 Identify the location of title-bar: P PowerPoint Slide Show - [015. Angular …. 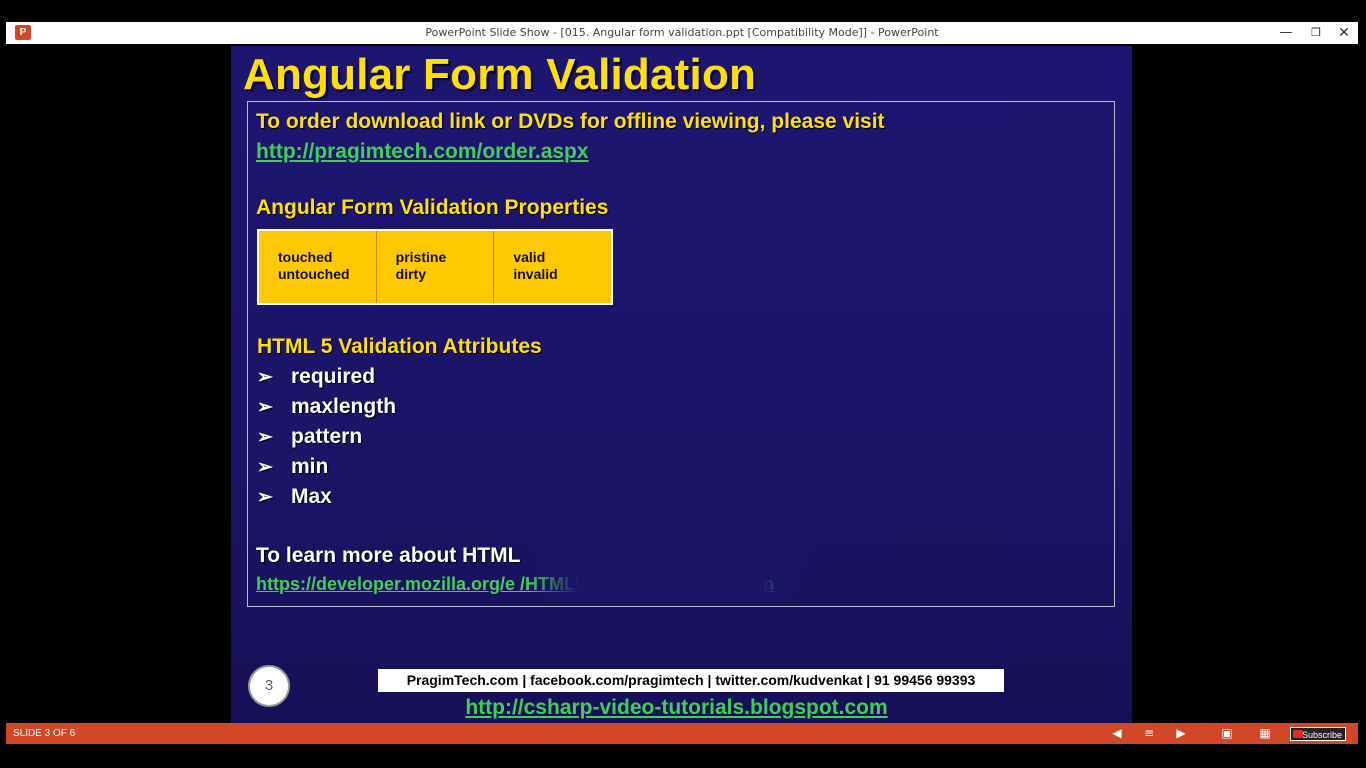
(682, 33).